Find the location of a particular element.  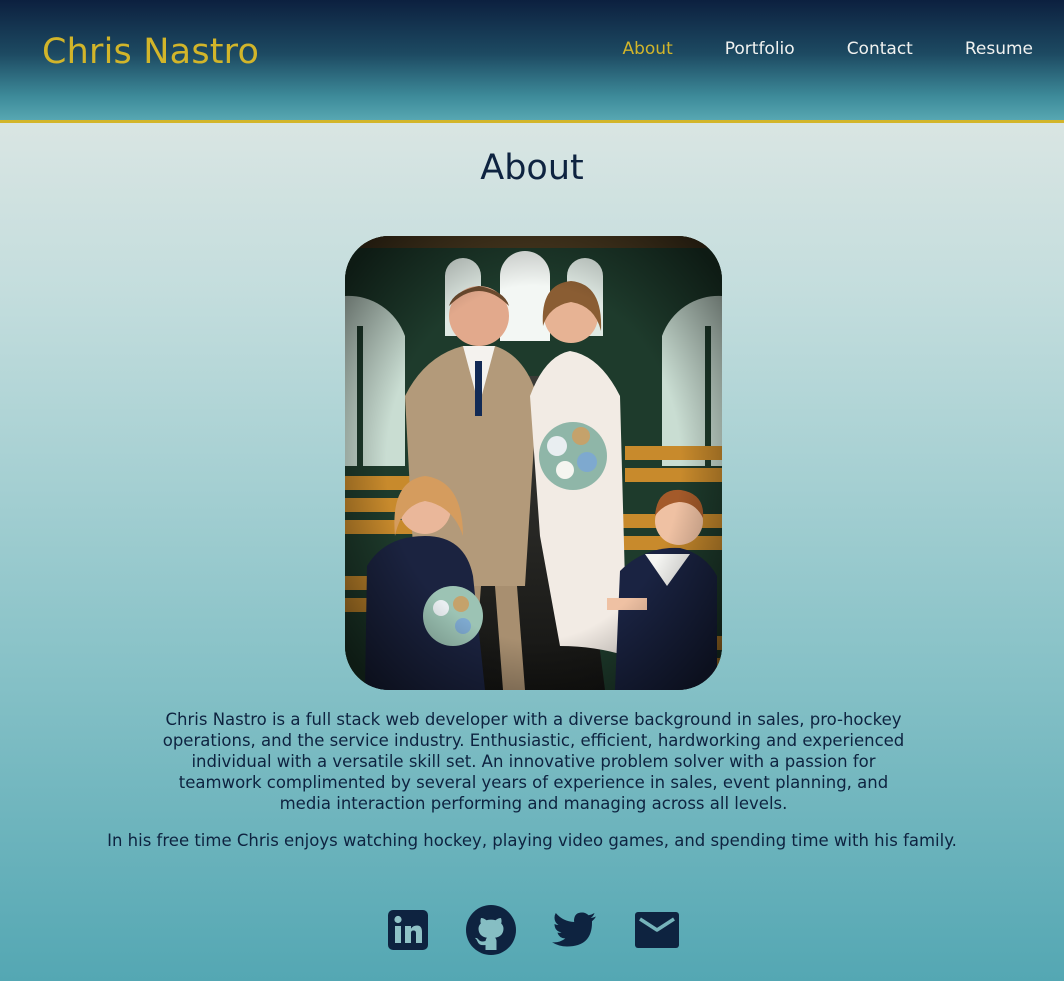

github-link is located at coordinates (490, 930).